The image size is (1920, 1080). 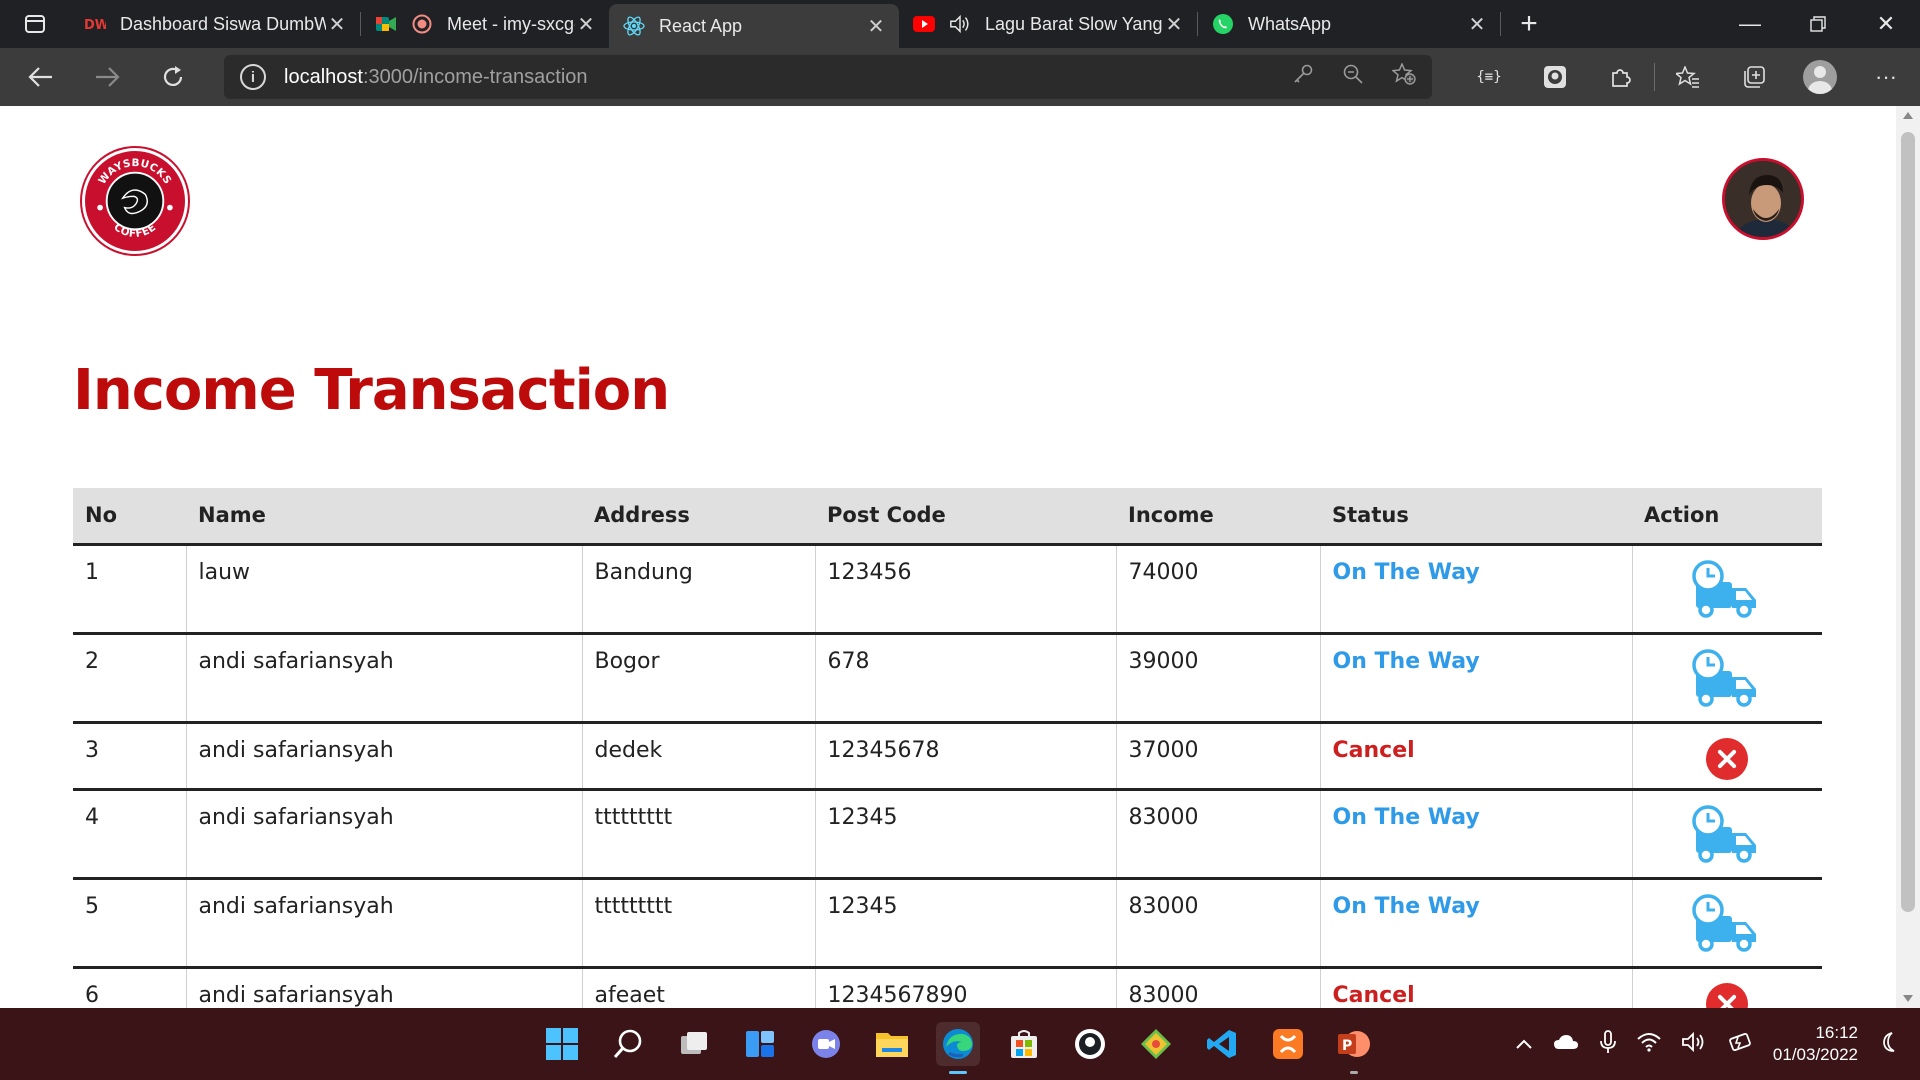 What do you see at coordinates (698, 589) in the screenshot?
I see `cell-address: Bandung` at bounding box center [698, 589].